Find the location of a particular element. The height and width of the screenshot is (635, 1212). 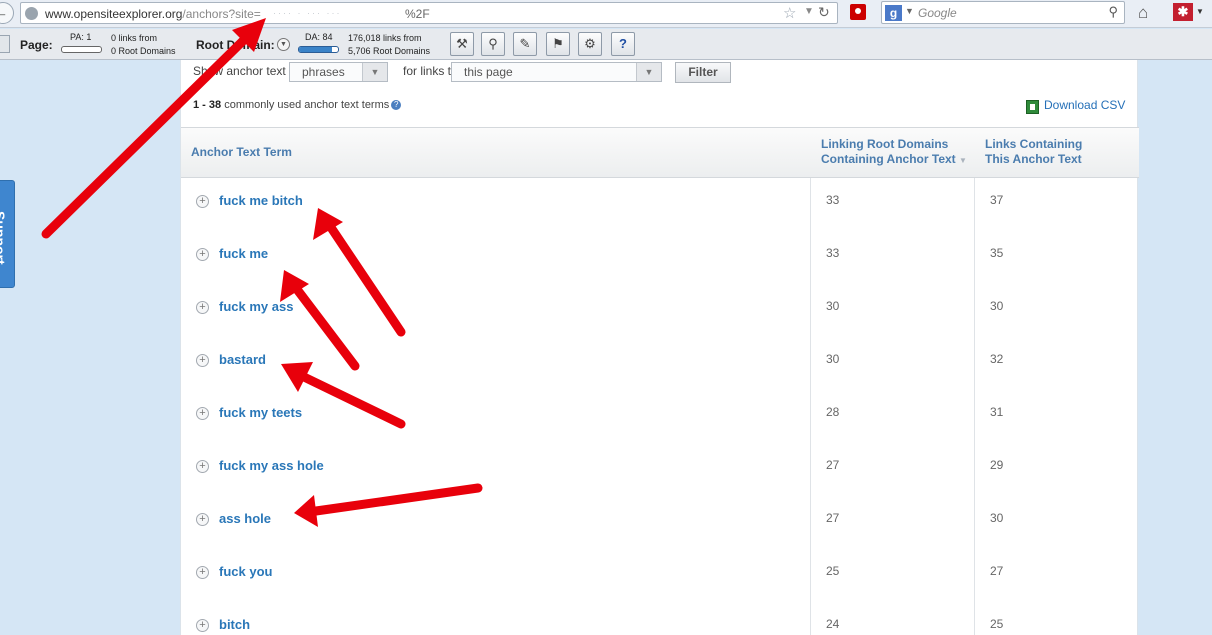

anchor-term-link: fuck my teets is located at coordinates (260, 412).